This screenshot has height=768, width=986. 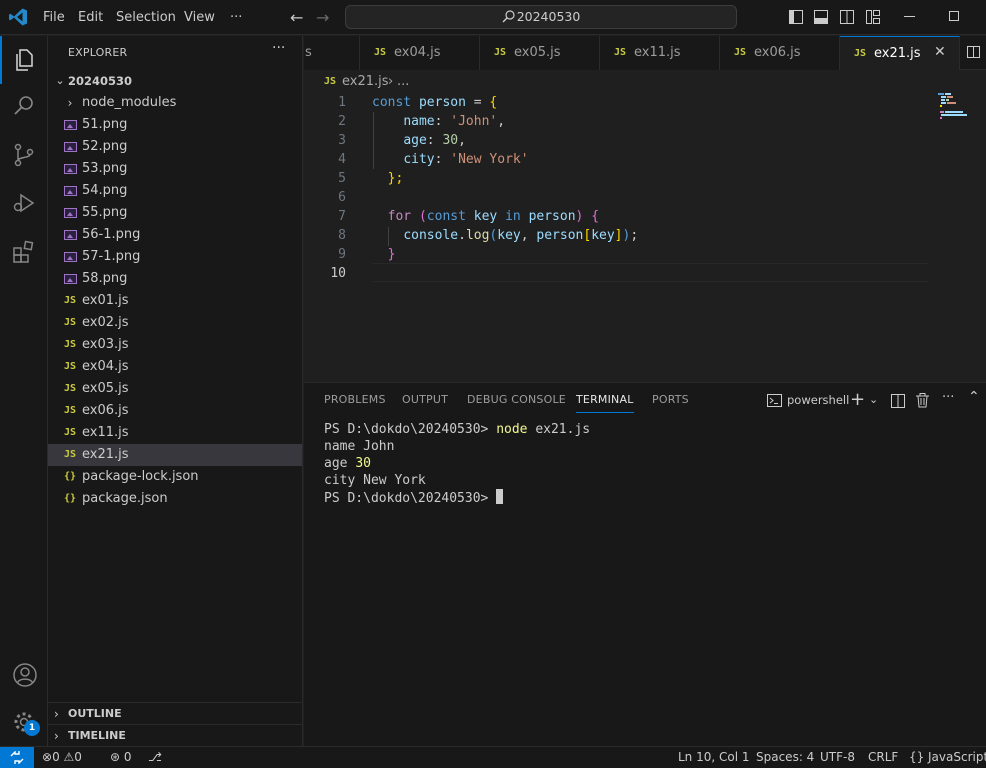 I want to click on tree-item-png: 53.png, so click(x=175, y=169).